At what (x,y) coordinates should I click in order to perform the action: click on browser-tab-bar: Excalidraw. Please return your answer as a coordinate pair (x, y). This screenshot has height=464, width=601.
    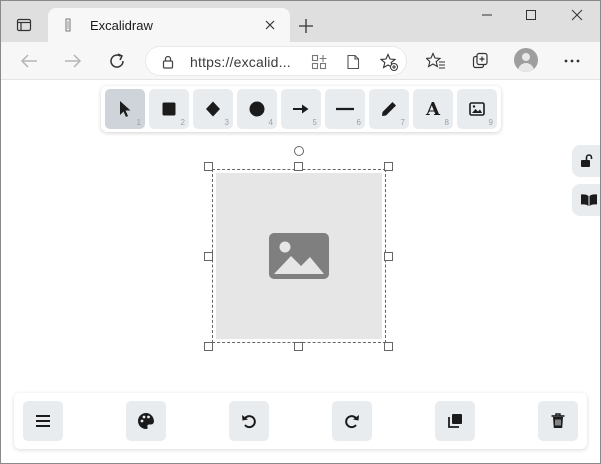
    Looking at the image, I should click on (300, 21).